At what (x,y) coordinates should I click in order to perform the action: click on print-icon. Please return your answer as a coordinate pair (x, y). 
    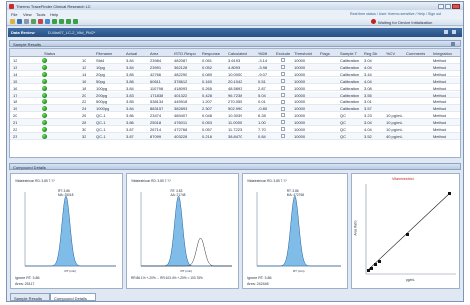
    Looking at the image, I should click on (26, 21).